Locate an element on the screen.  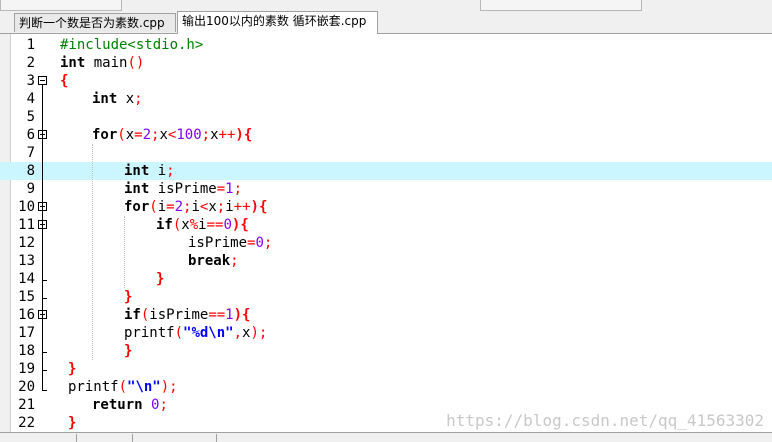
line-number: 8 is located at coordinates (30, 171).